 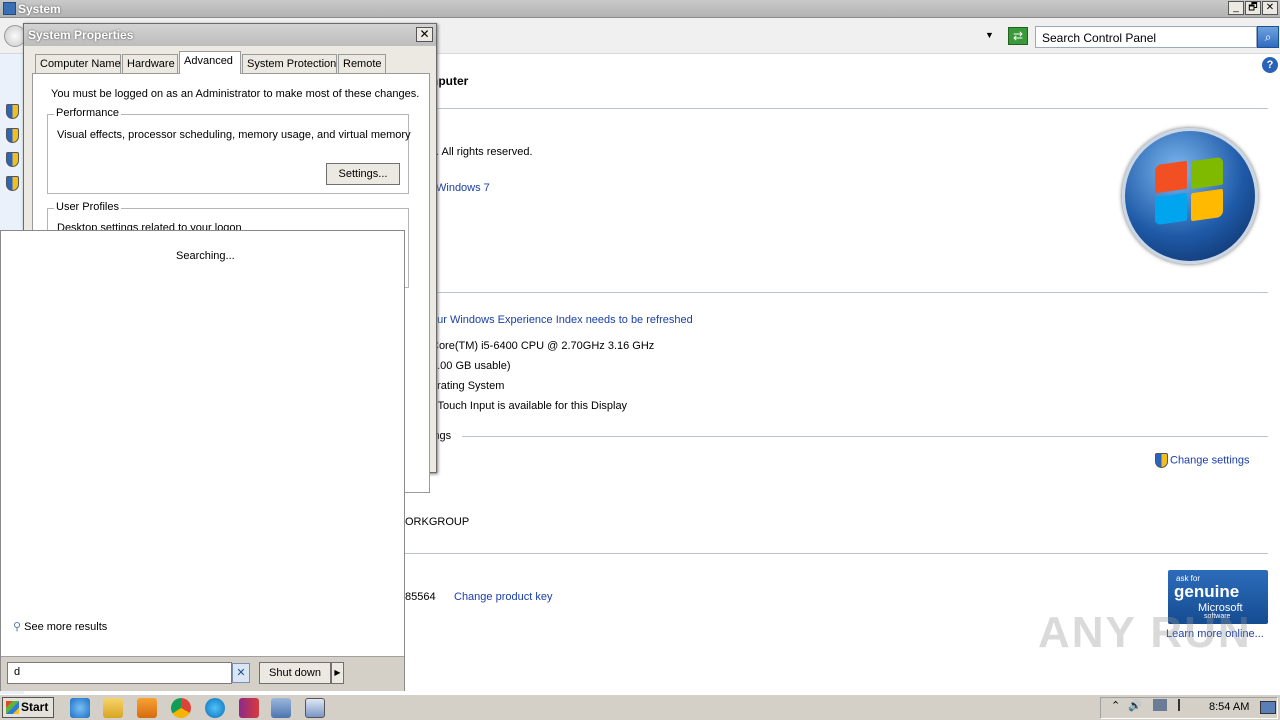 What do you see at coordinates (295, 673) in the screenshot?
I see `shutdown-button: Shut down` at bounding box center [295, 673].